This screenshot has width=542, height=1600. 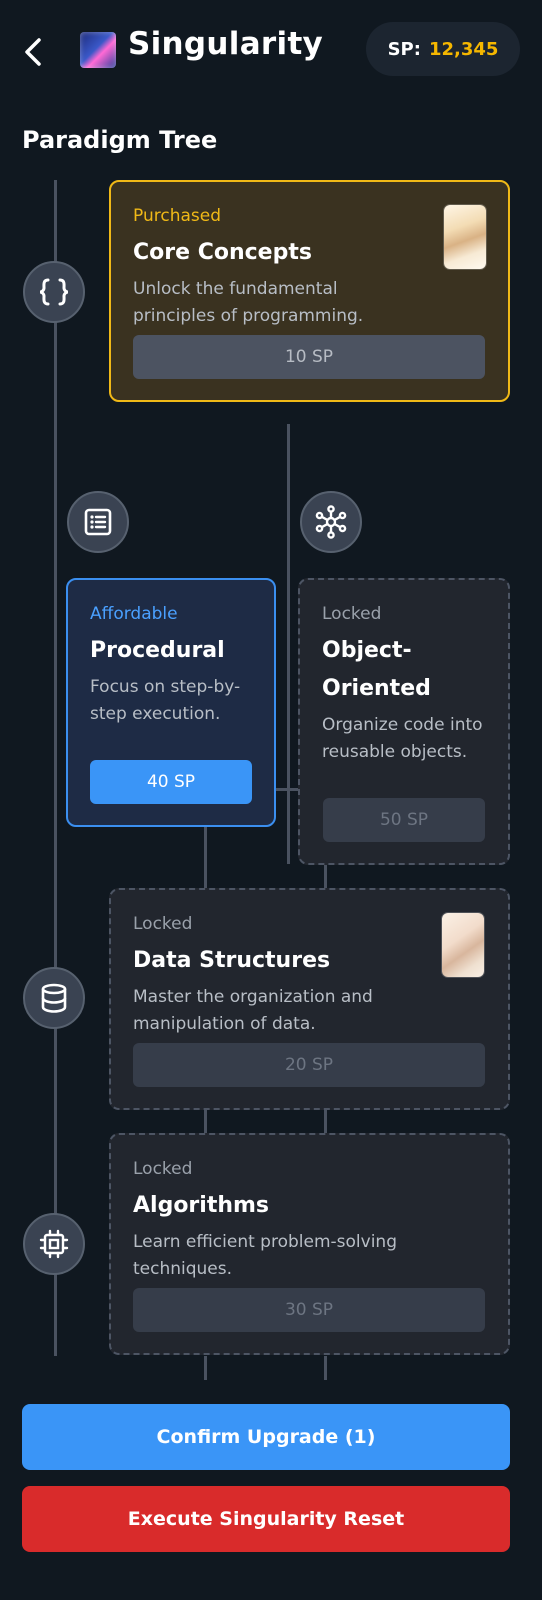 What do you see at coordinates (55, 768) in the screenshot?
I see `tree-trunk-line` at bounding box center [55, 768].